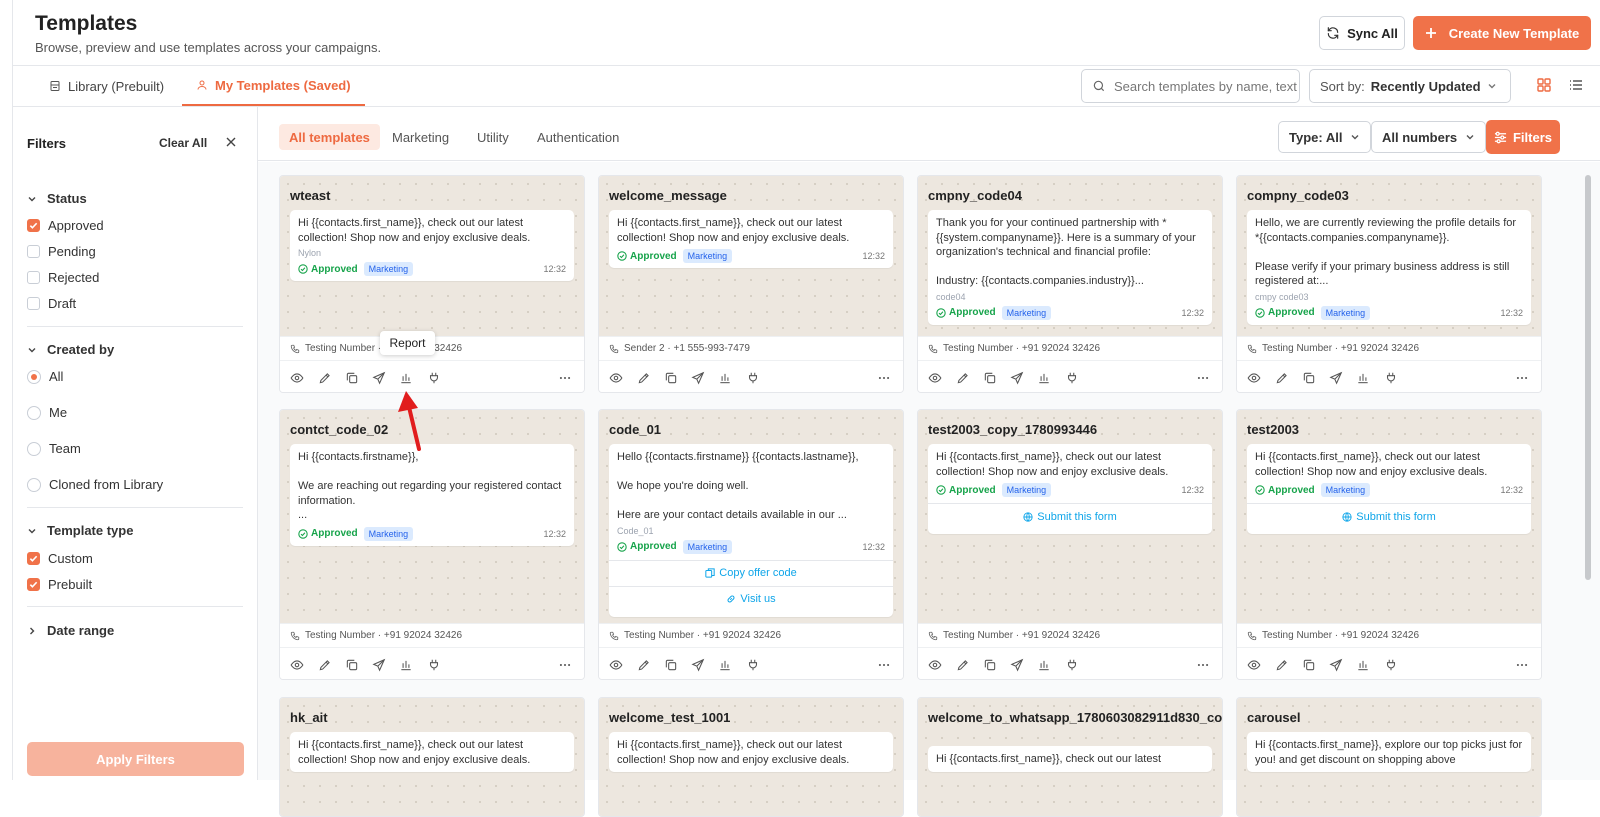 This screenshot has width=1600, height=817. What do you see at coordinates (751, 598) in the screenshot?
I see `message-cta-button: Visit us` at bounding box center [751, 598].